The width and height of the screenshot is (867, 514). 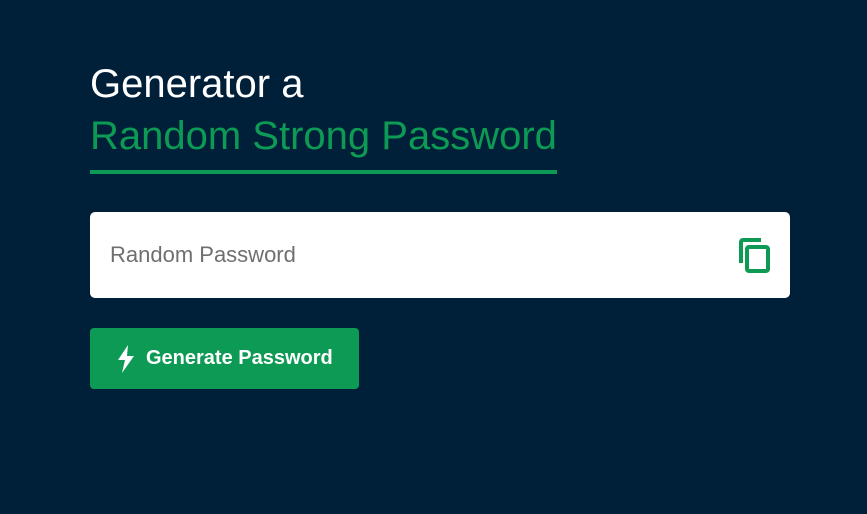 I want to click on generate-password-label: Generate Password, so click(x=239, y=358).